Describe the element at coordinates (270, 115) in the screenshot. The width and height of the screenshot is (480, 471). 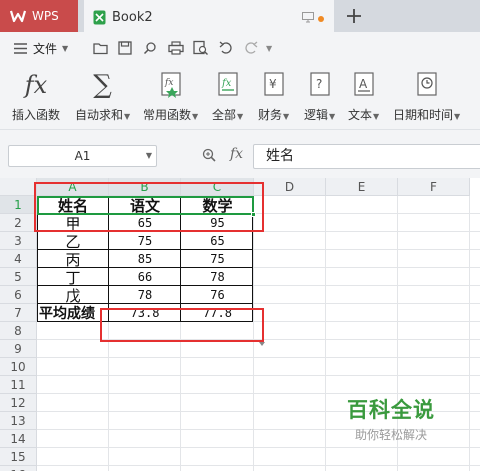
I see `ribbon-label: 财务` at that location.